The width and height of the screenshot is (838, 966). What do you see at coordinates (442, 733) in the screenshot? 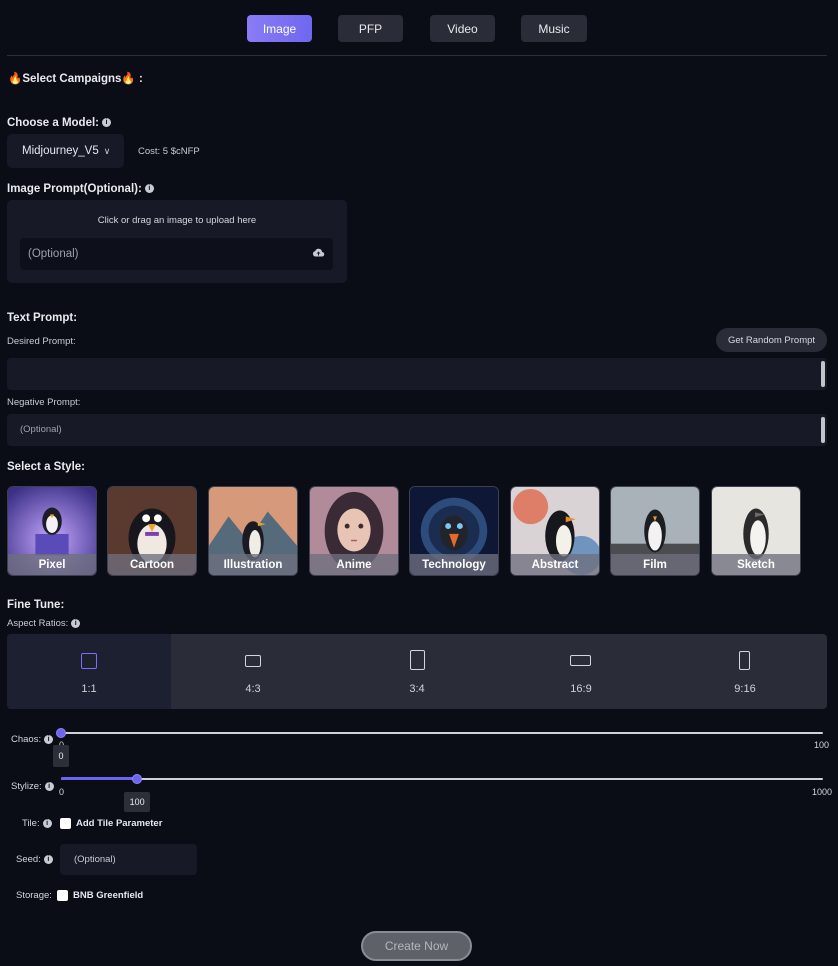
I see `chaos-slider-track` at bounding box center [442, 733].